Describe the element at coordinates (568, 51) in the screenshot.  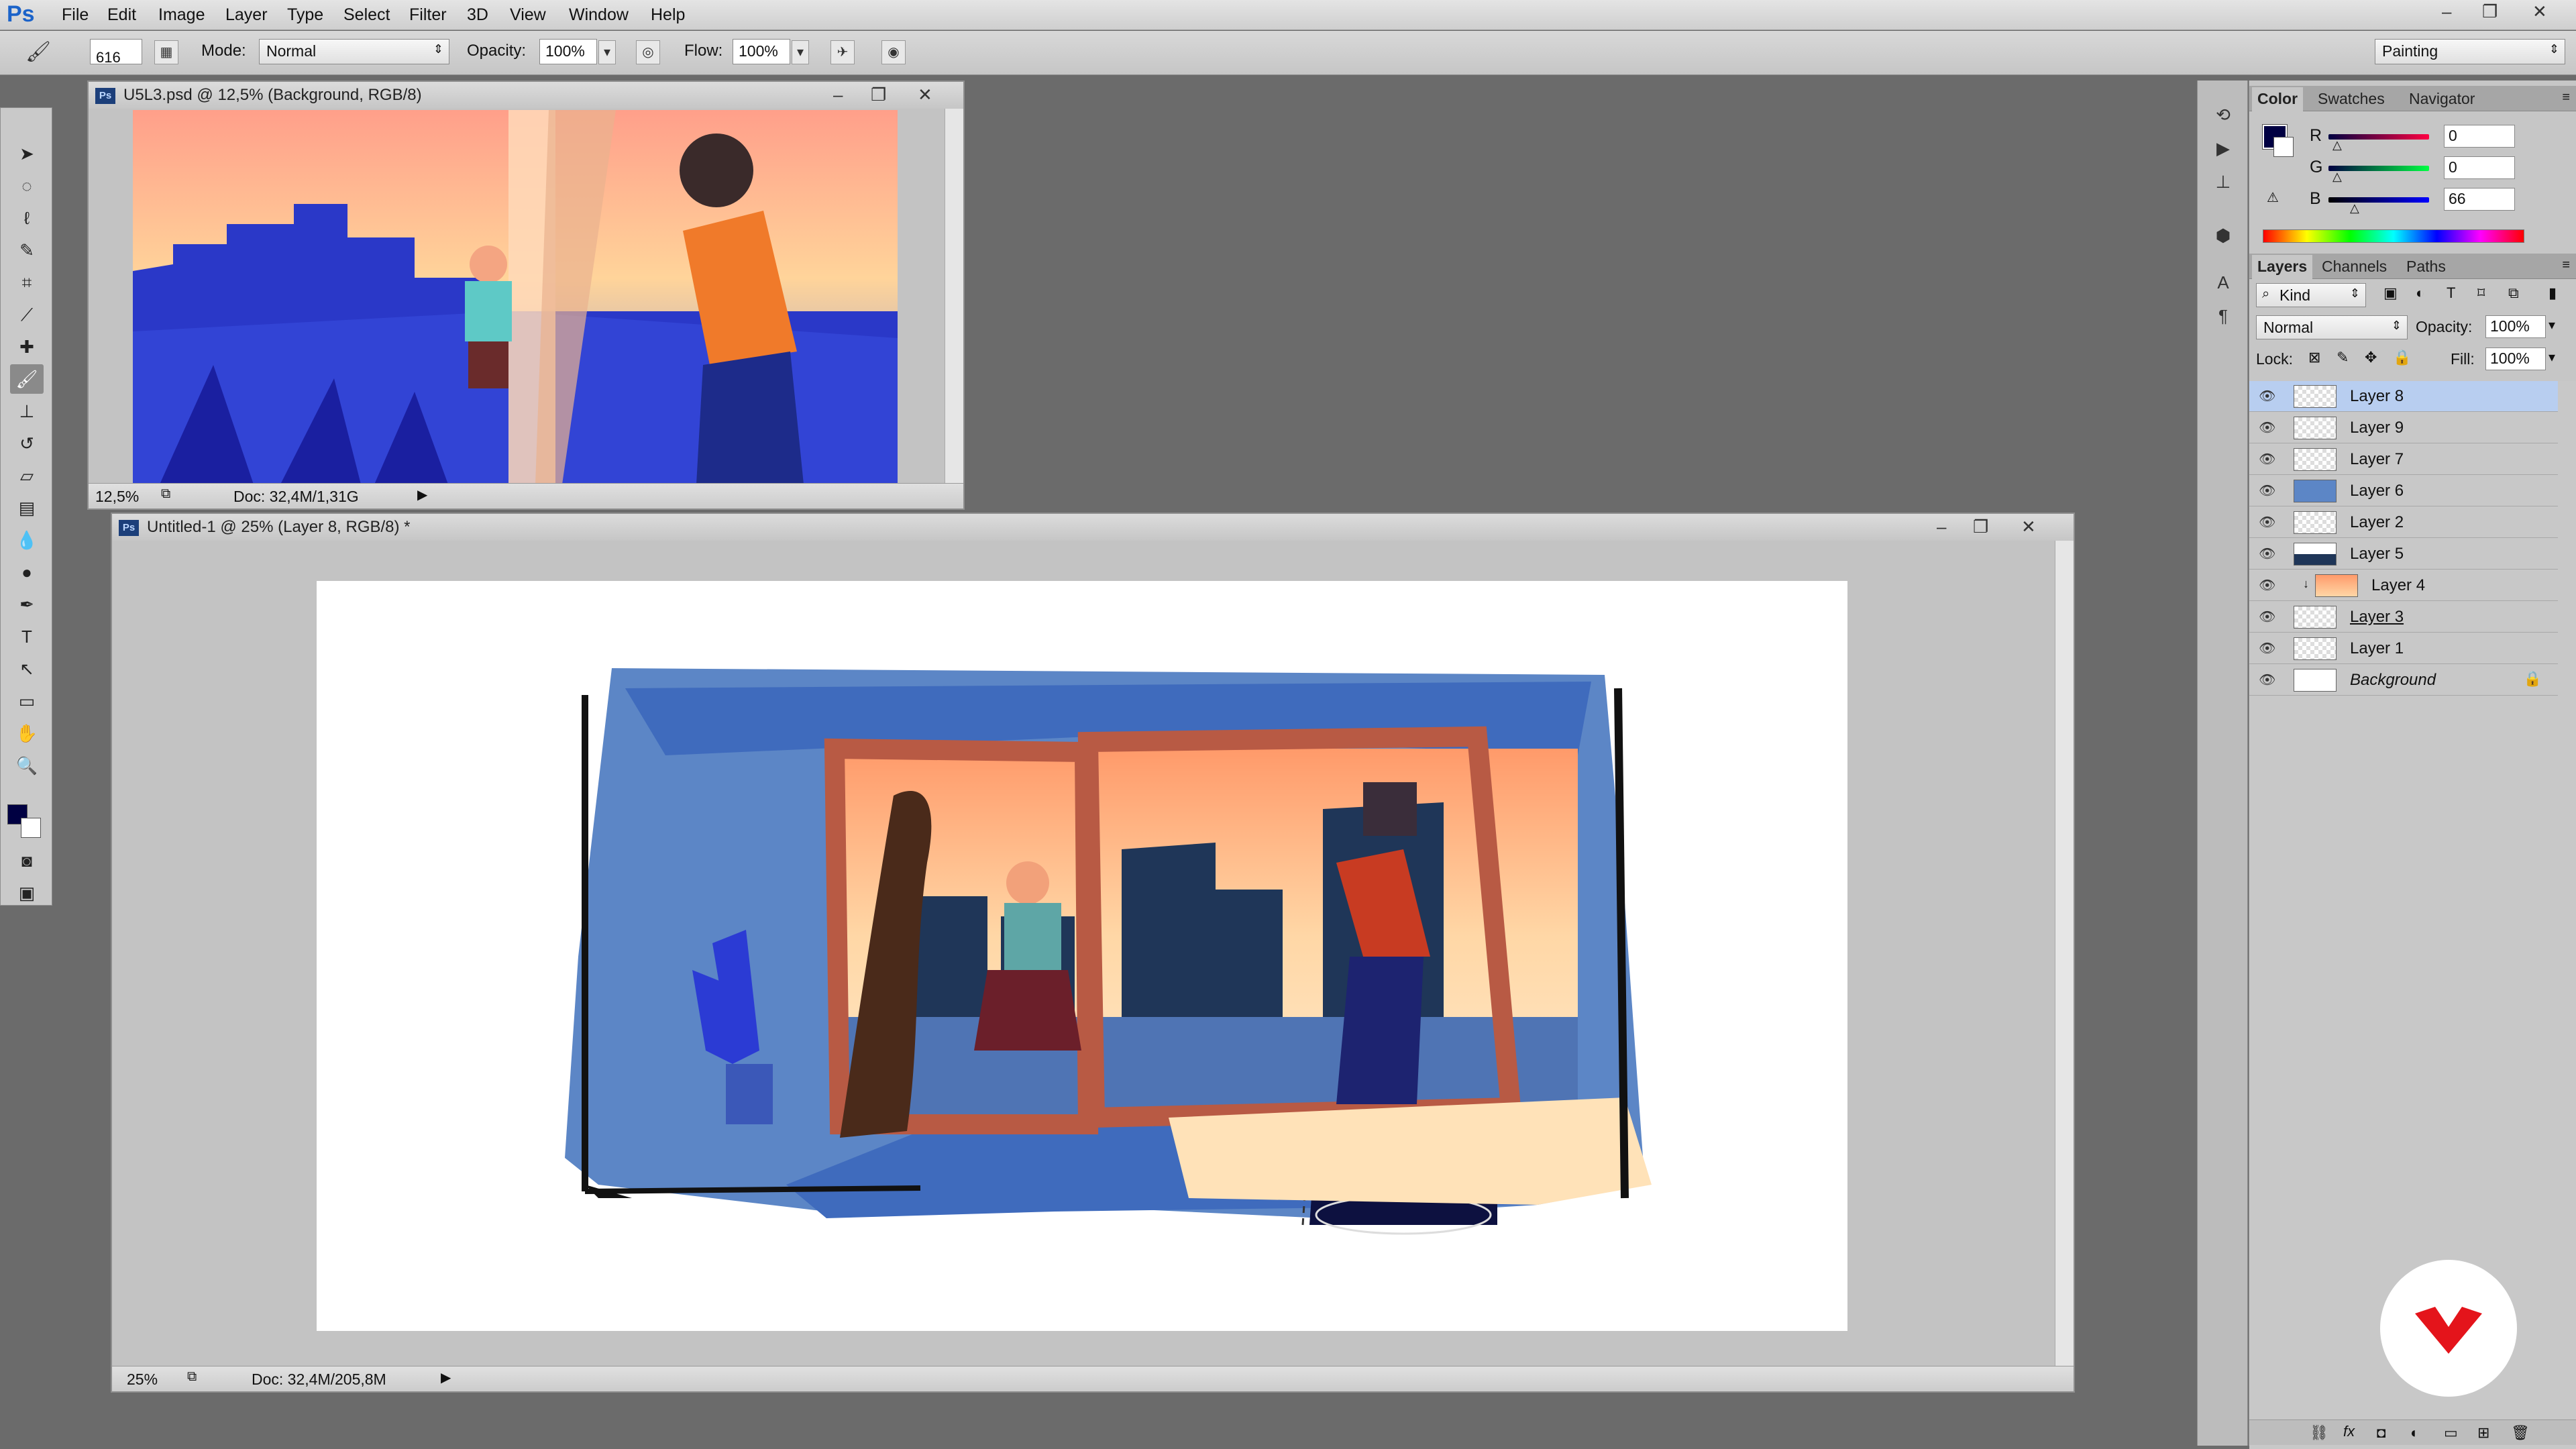
I see `opacity-field: 100%` at that location.